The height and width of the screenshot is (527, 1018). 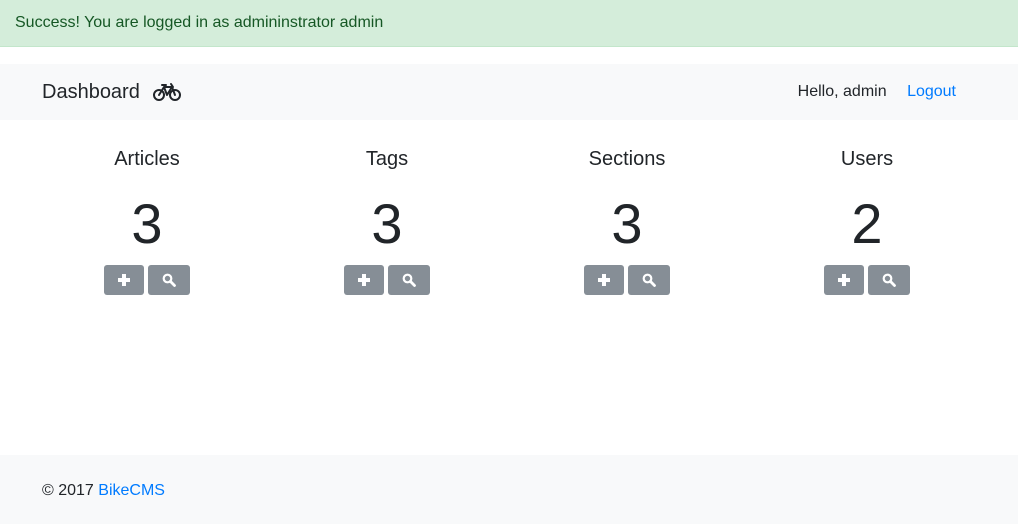 I want to click on search-tags-button, so click(x=409, y=280).